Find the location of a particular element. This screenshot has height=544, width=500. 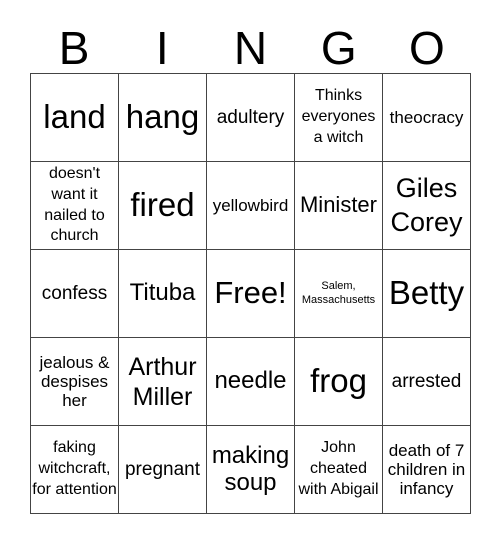

bingo-cell: fired is located at coordinates (163, 206).